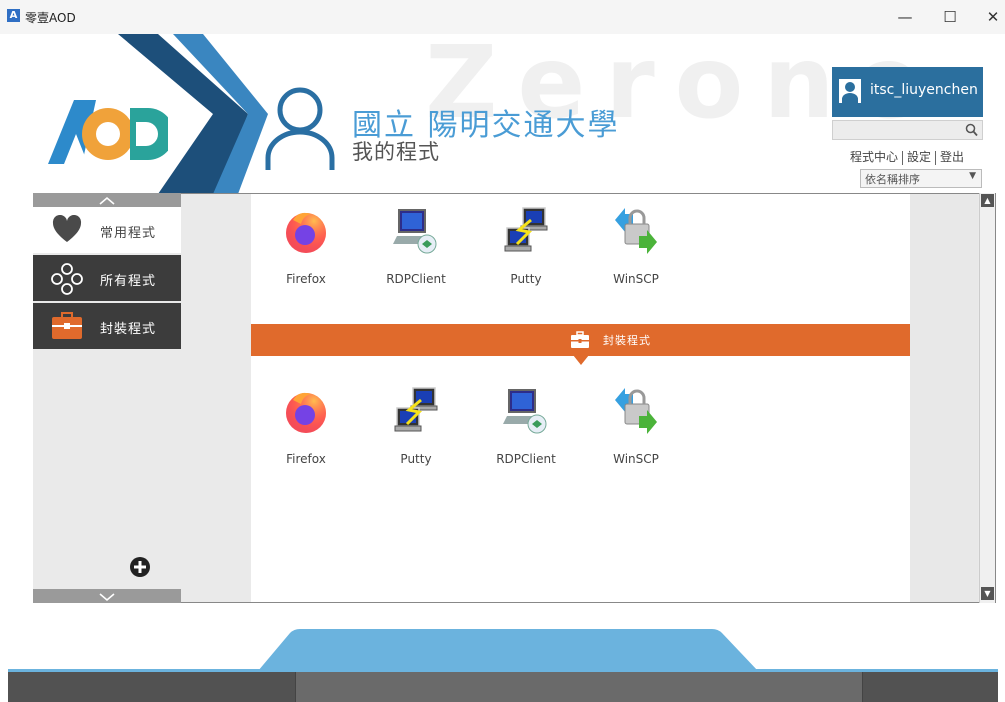  I want to click on section-pointer, so click(581, 360).